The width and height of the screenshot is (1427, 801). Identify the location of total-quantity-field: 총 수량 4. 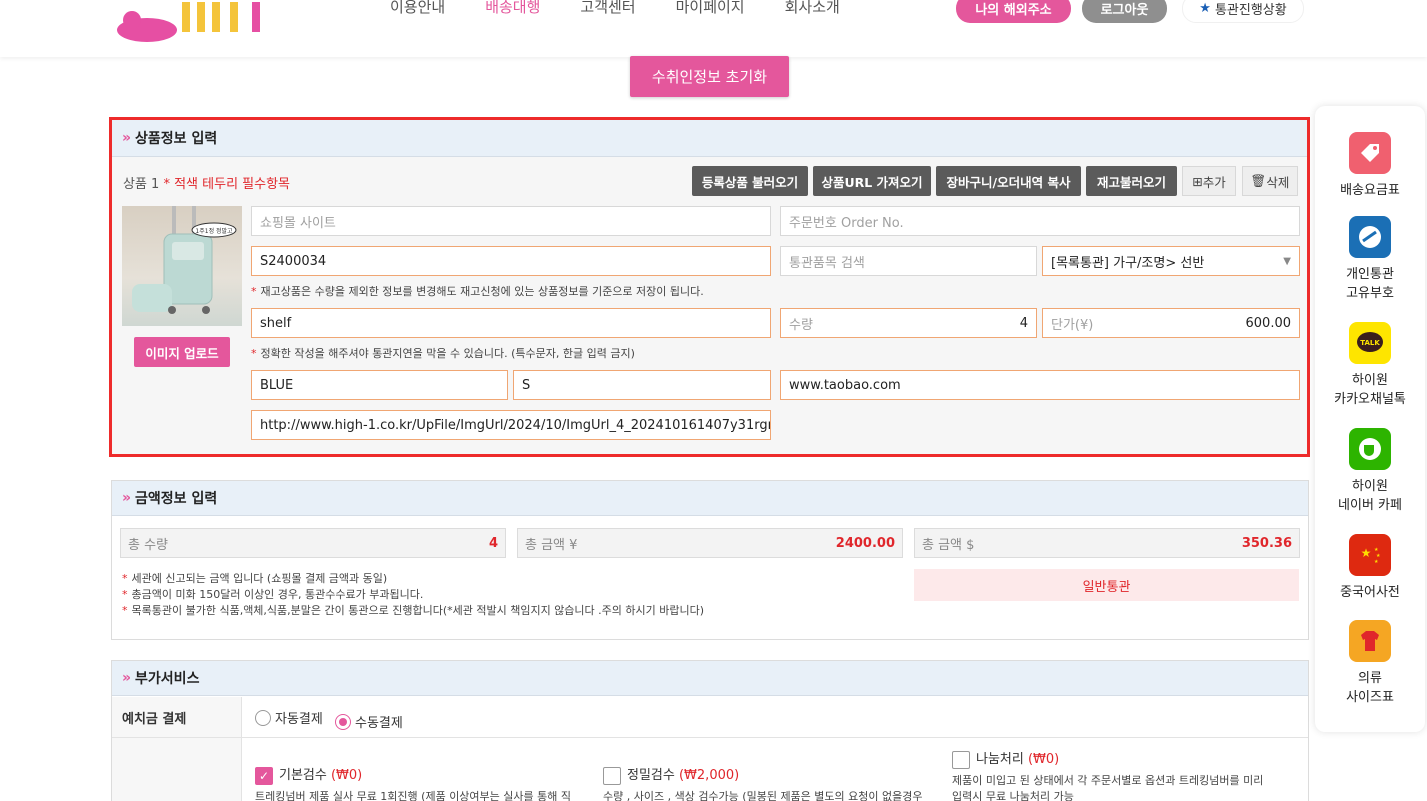
(313, 543).